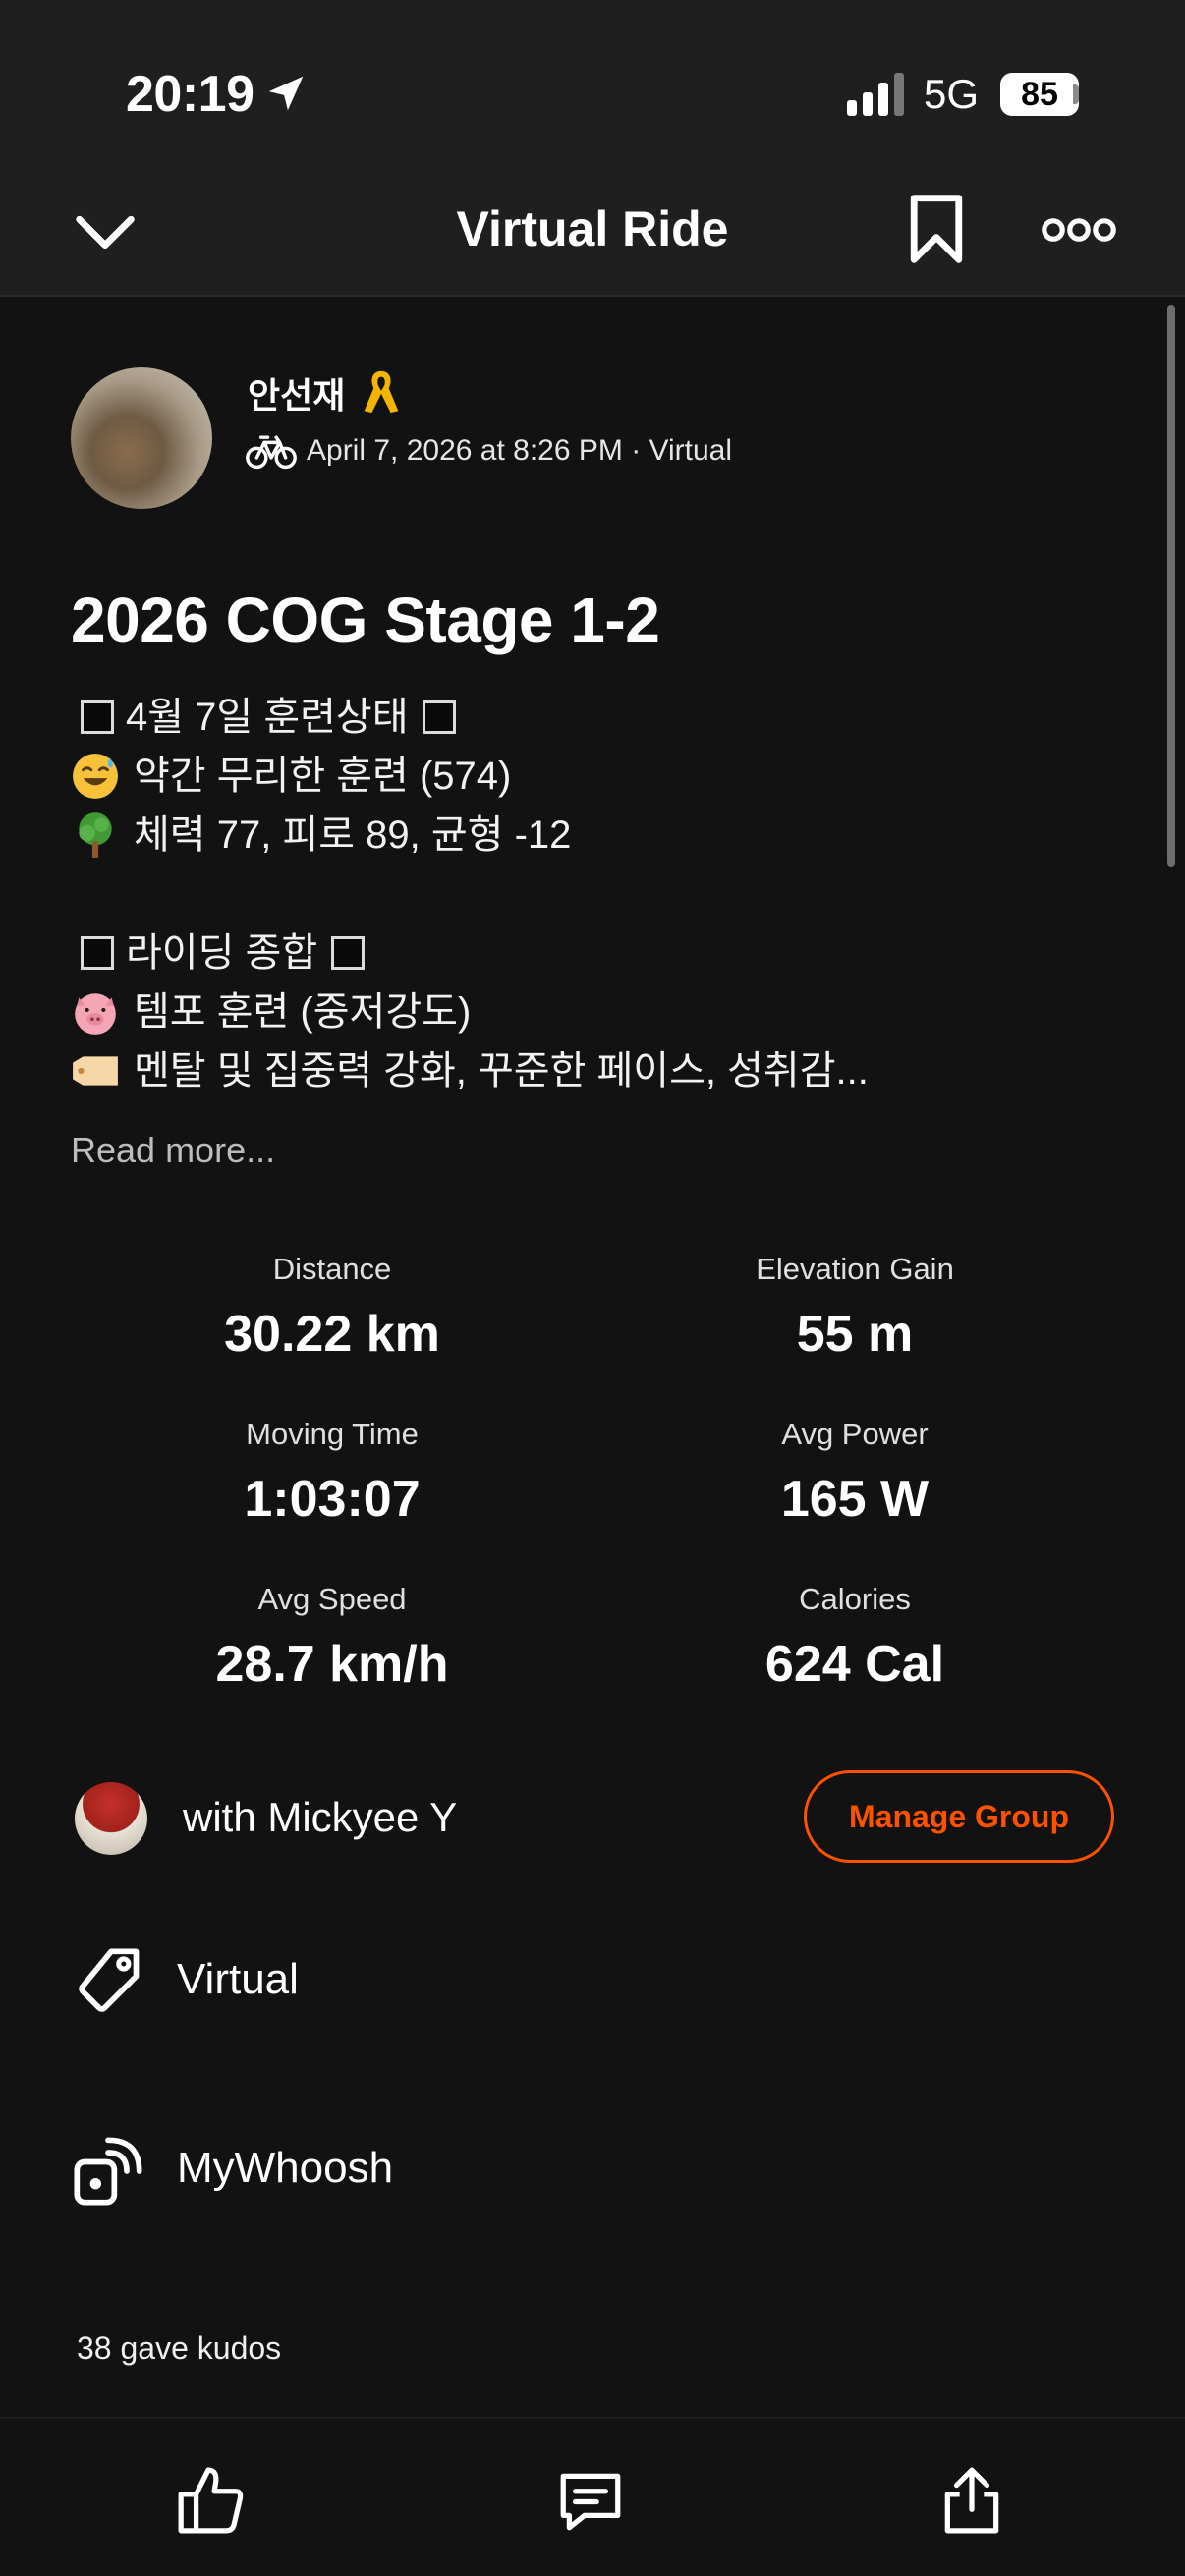  Describe the element at coordinates (855, 1499) in the screenshot. I see `stat-value: 165 W` at that location.